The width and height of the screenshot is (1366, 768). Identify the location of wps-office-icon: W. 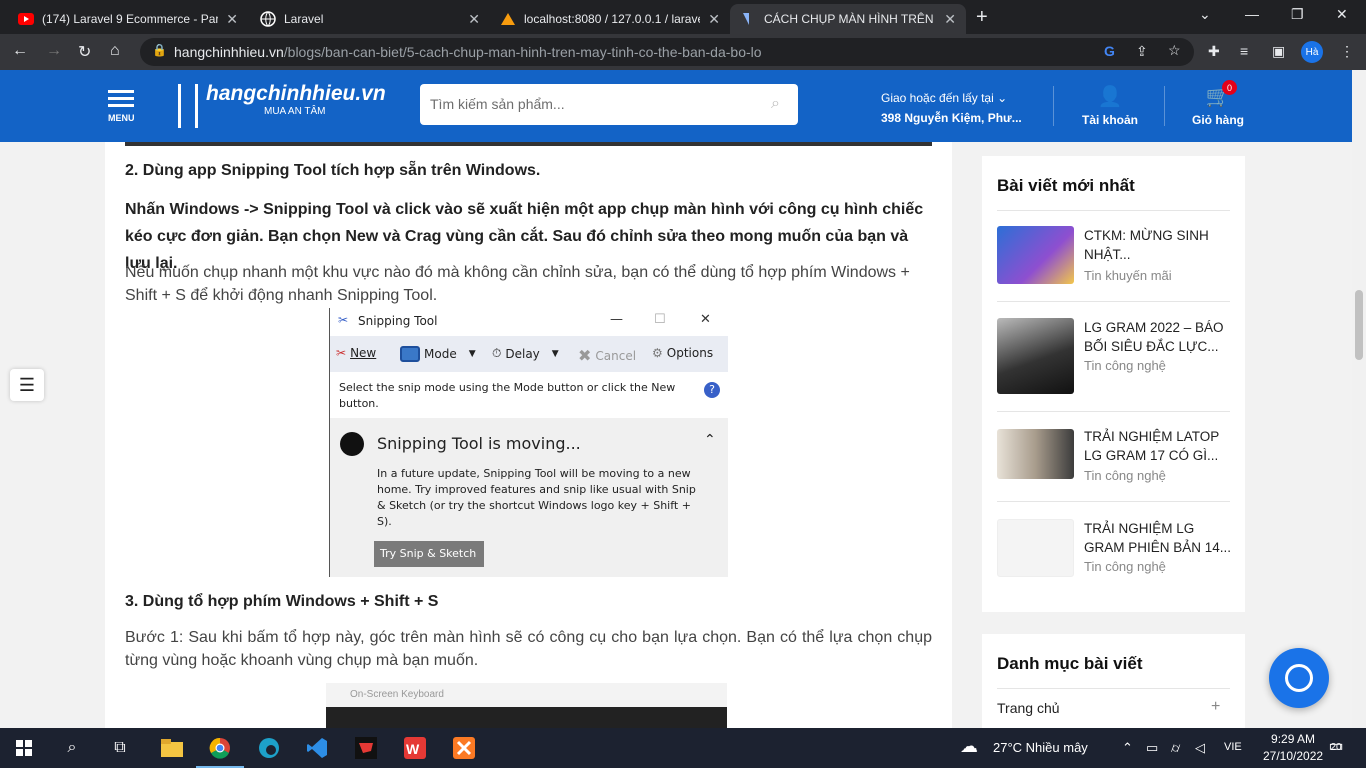
(415, 748).